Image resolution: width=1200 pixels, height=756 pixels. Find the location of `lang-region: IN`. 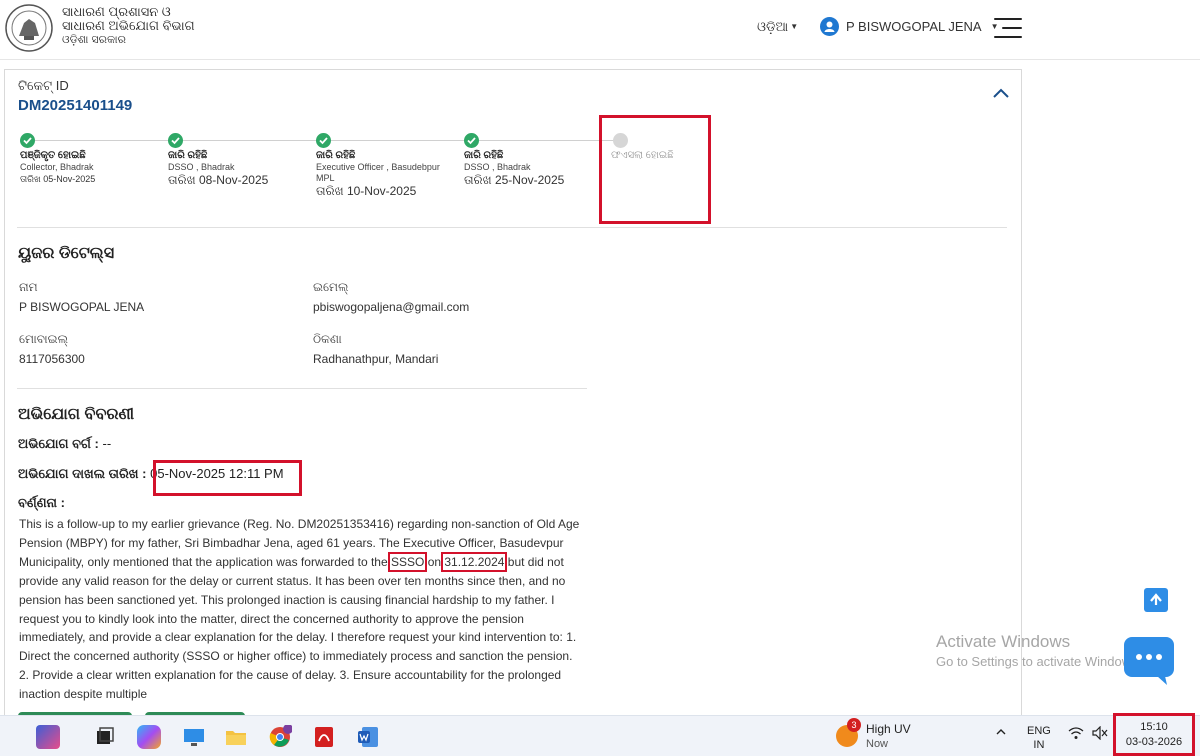

lang-region: IN is located at coordinates (1039, 745).